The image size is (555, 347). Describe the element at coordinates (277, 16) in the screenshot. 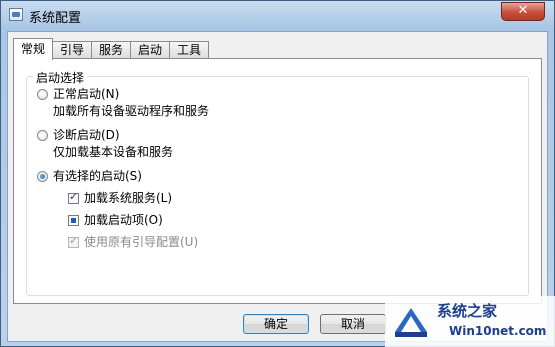

I see `title-bar: 系统配置 ✕` at that location.